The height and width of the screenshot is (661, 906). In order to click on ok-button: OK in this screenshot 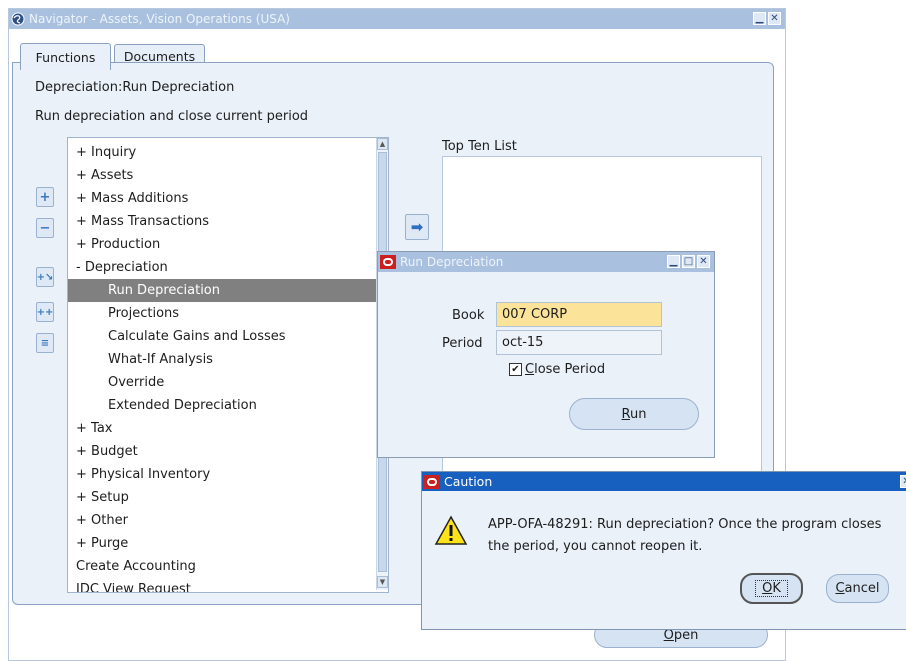, I will do `click(771, 588)`.